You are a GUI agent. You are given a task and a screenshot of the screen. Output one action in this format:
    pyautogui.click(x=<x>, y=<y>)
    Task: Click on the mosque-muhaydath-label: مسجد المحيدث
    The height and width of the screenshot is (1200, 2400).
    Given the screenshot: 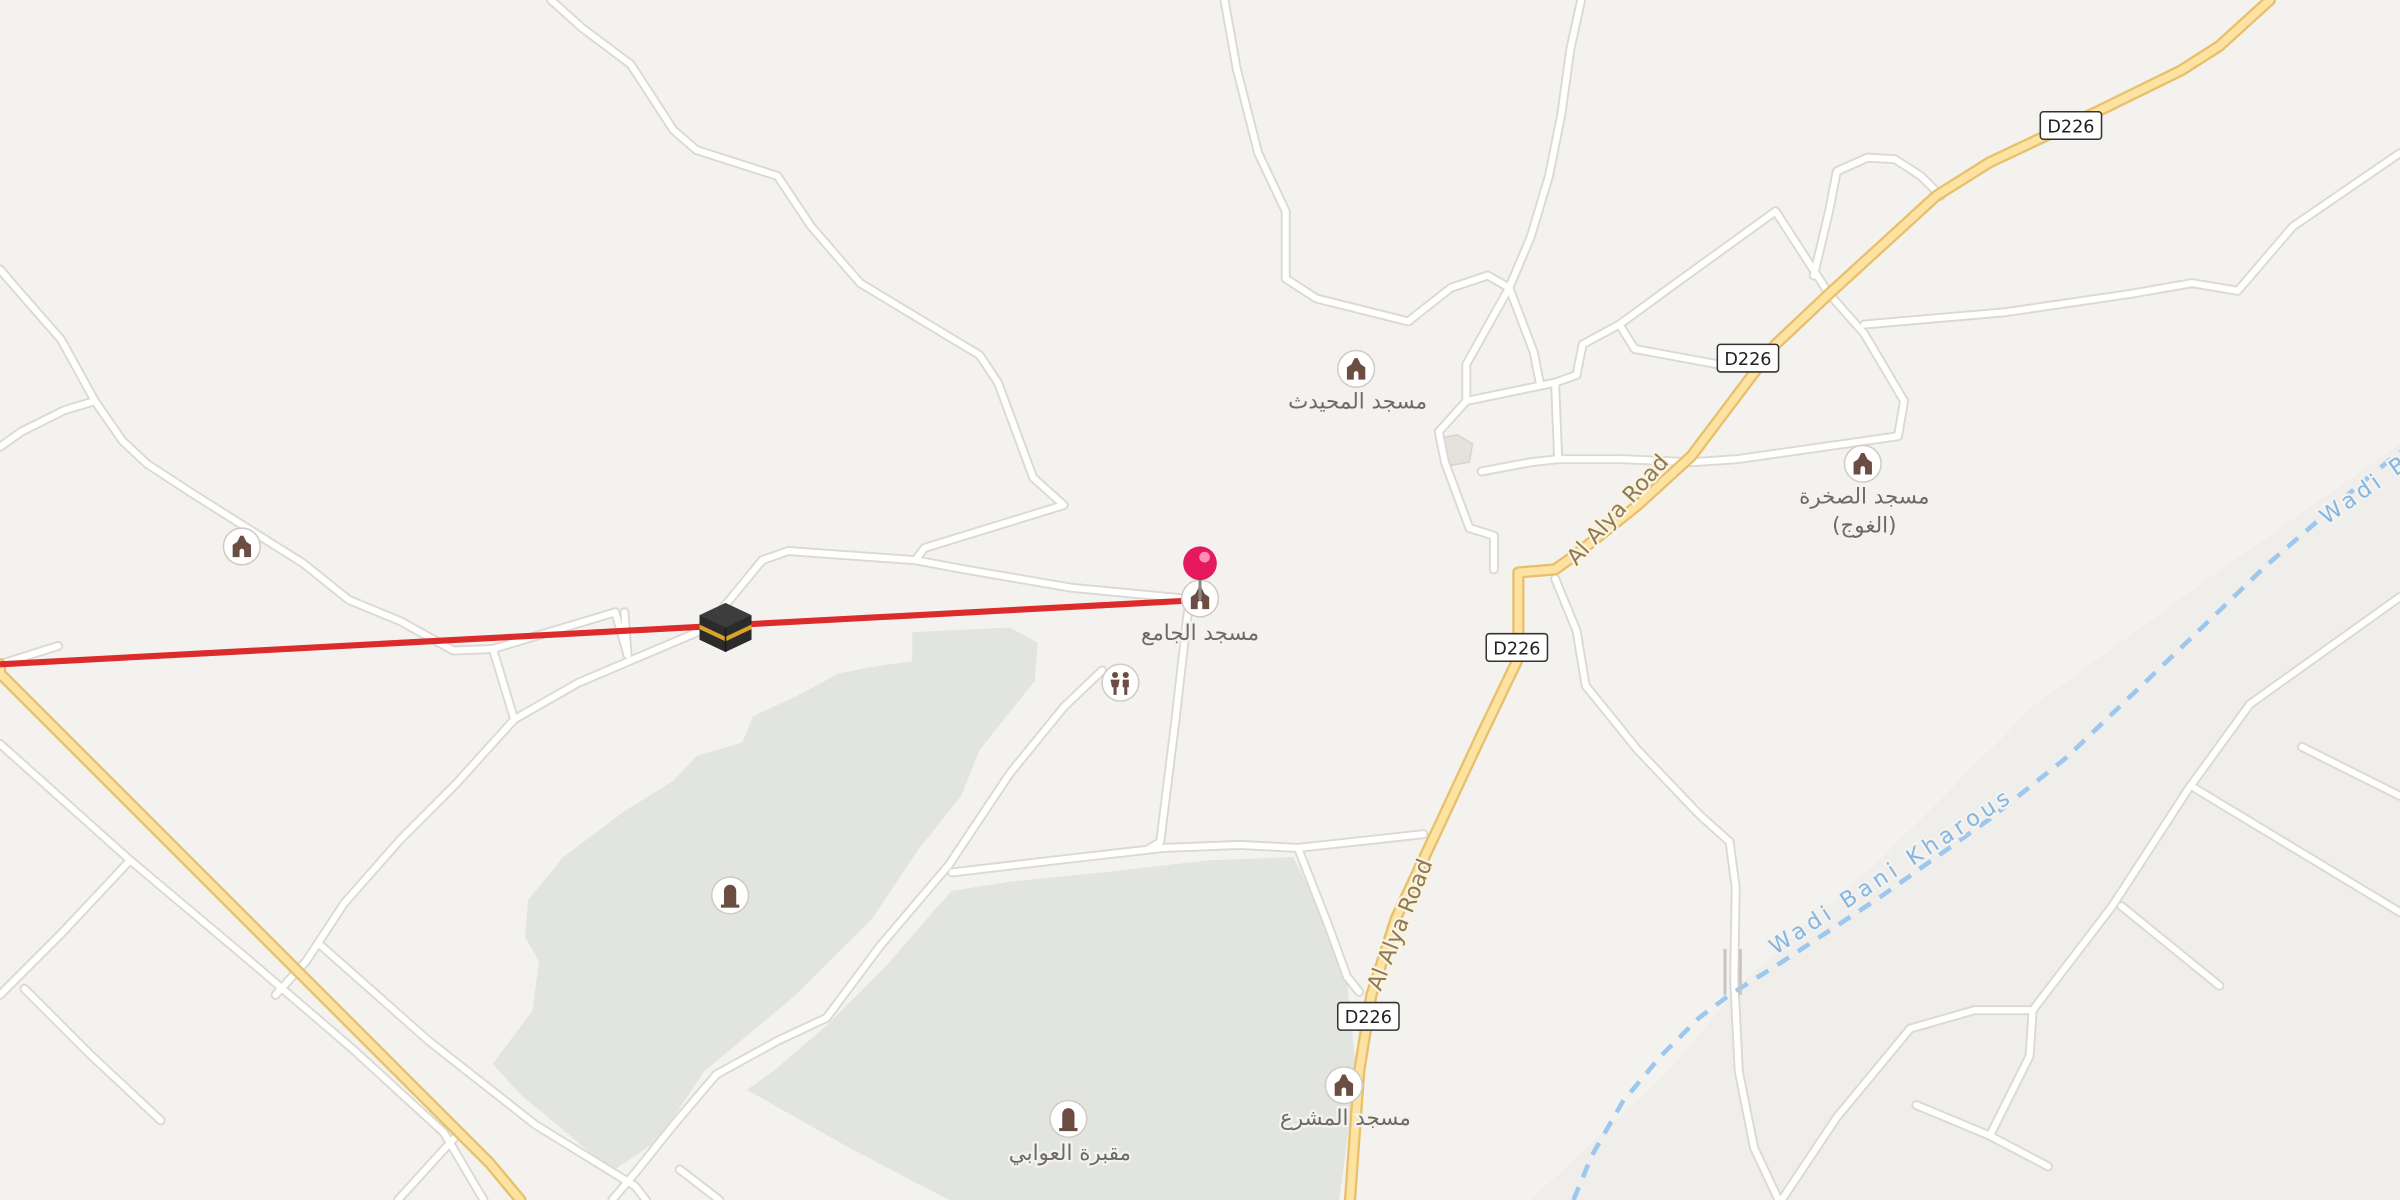 What is the action you would take?
    pyautogui.click(x=1358, y=402)
    